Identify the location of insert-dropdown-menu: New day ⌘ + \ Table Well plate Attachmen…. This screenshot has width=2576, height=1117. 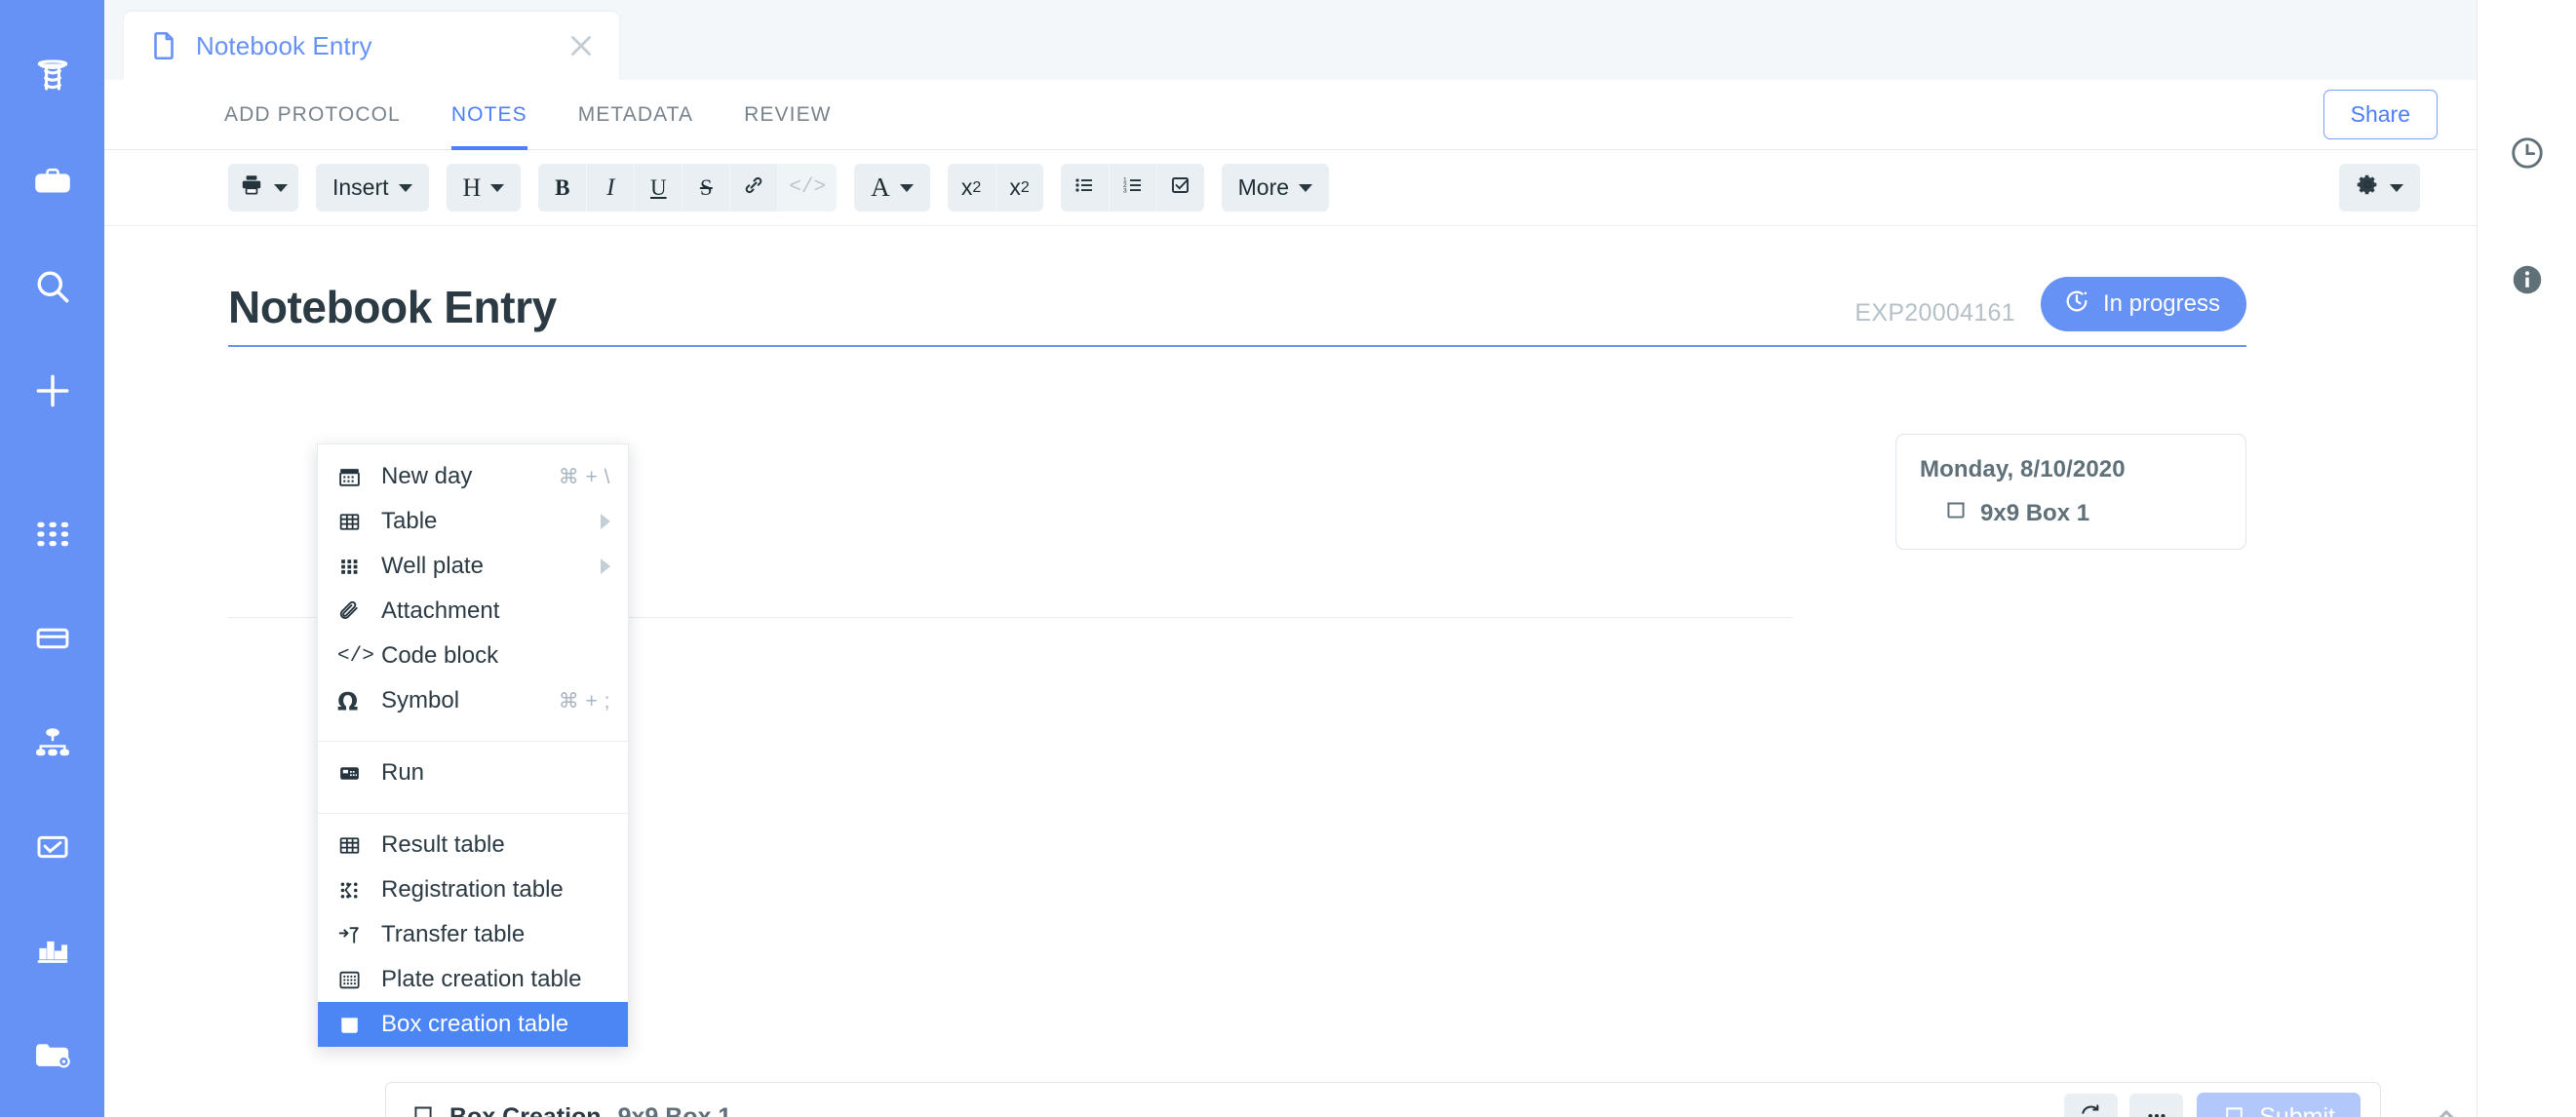
(473, 745).